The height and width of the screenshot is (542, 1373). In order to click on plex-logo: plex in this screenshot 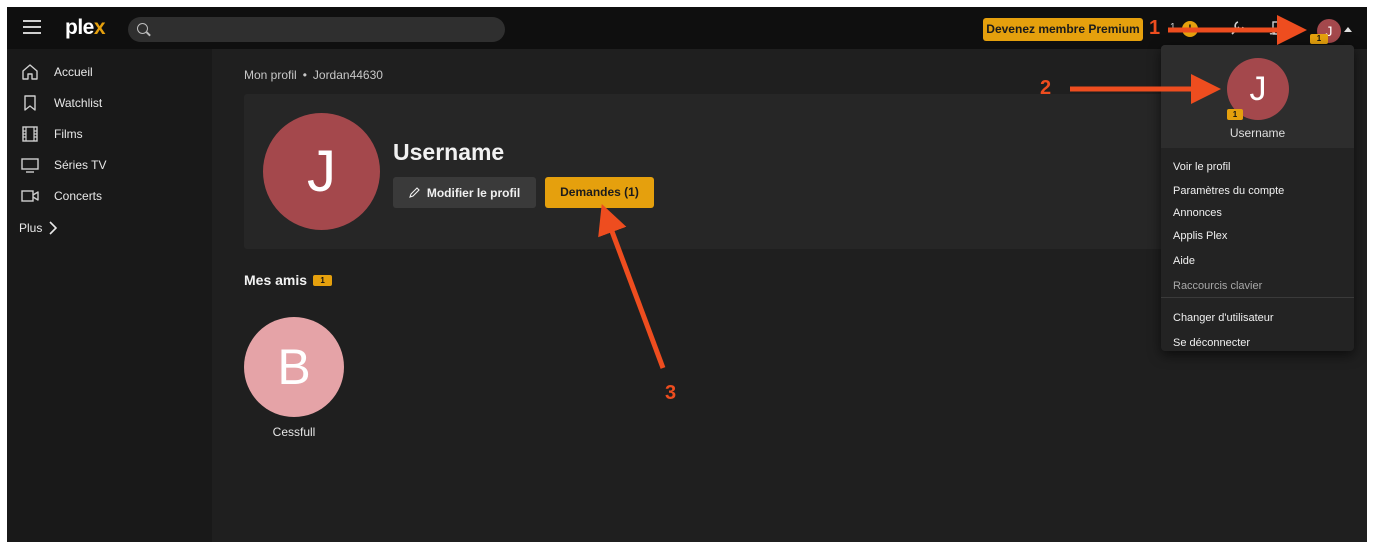, I will do `click(85, 28)`.